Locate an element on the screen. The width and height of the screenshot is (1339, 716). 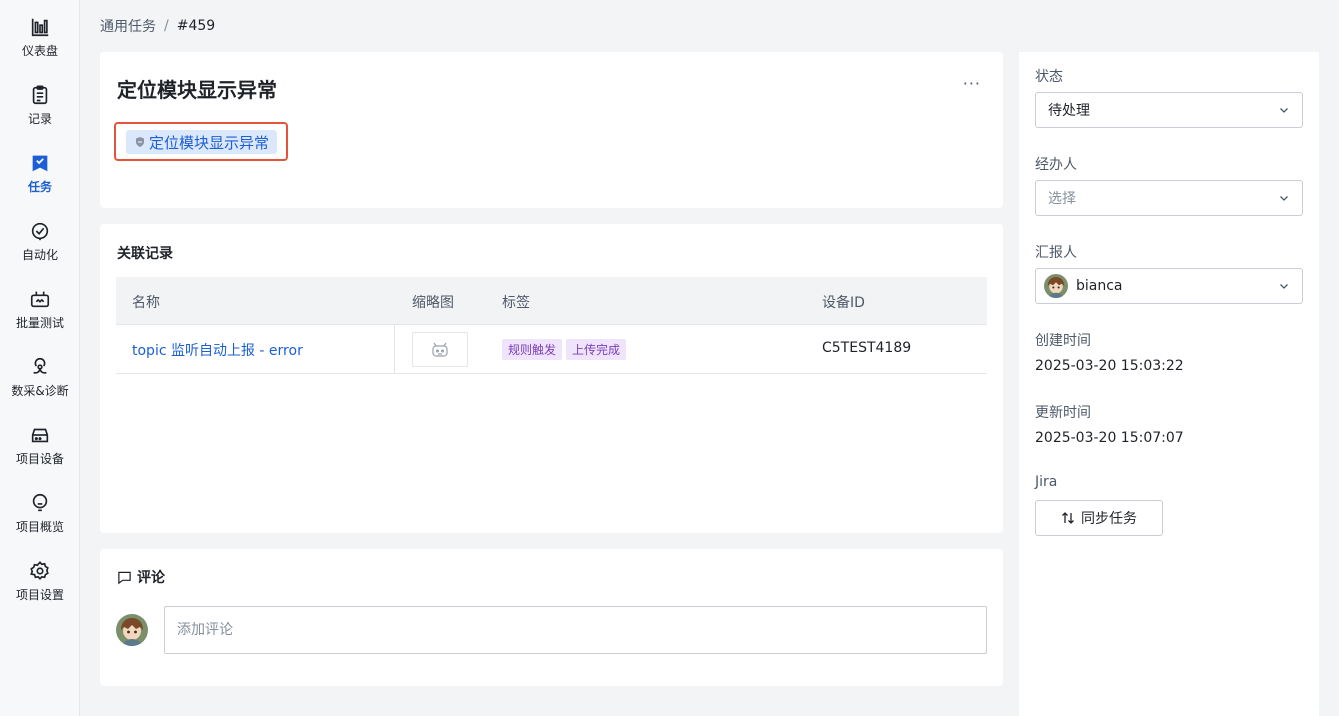
status-label: 状态 is located at coordinates (1049, 77).